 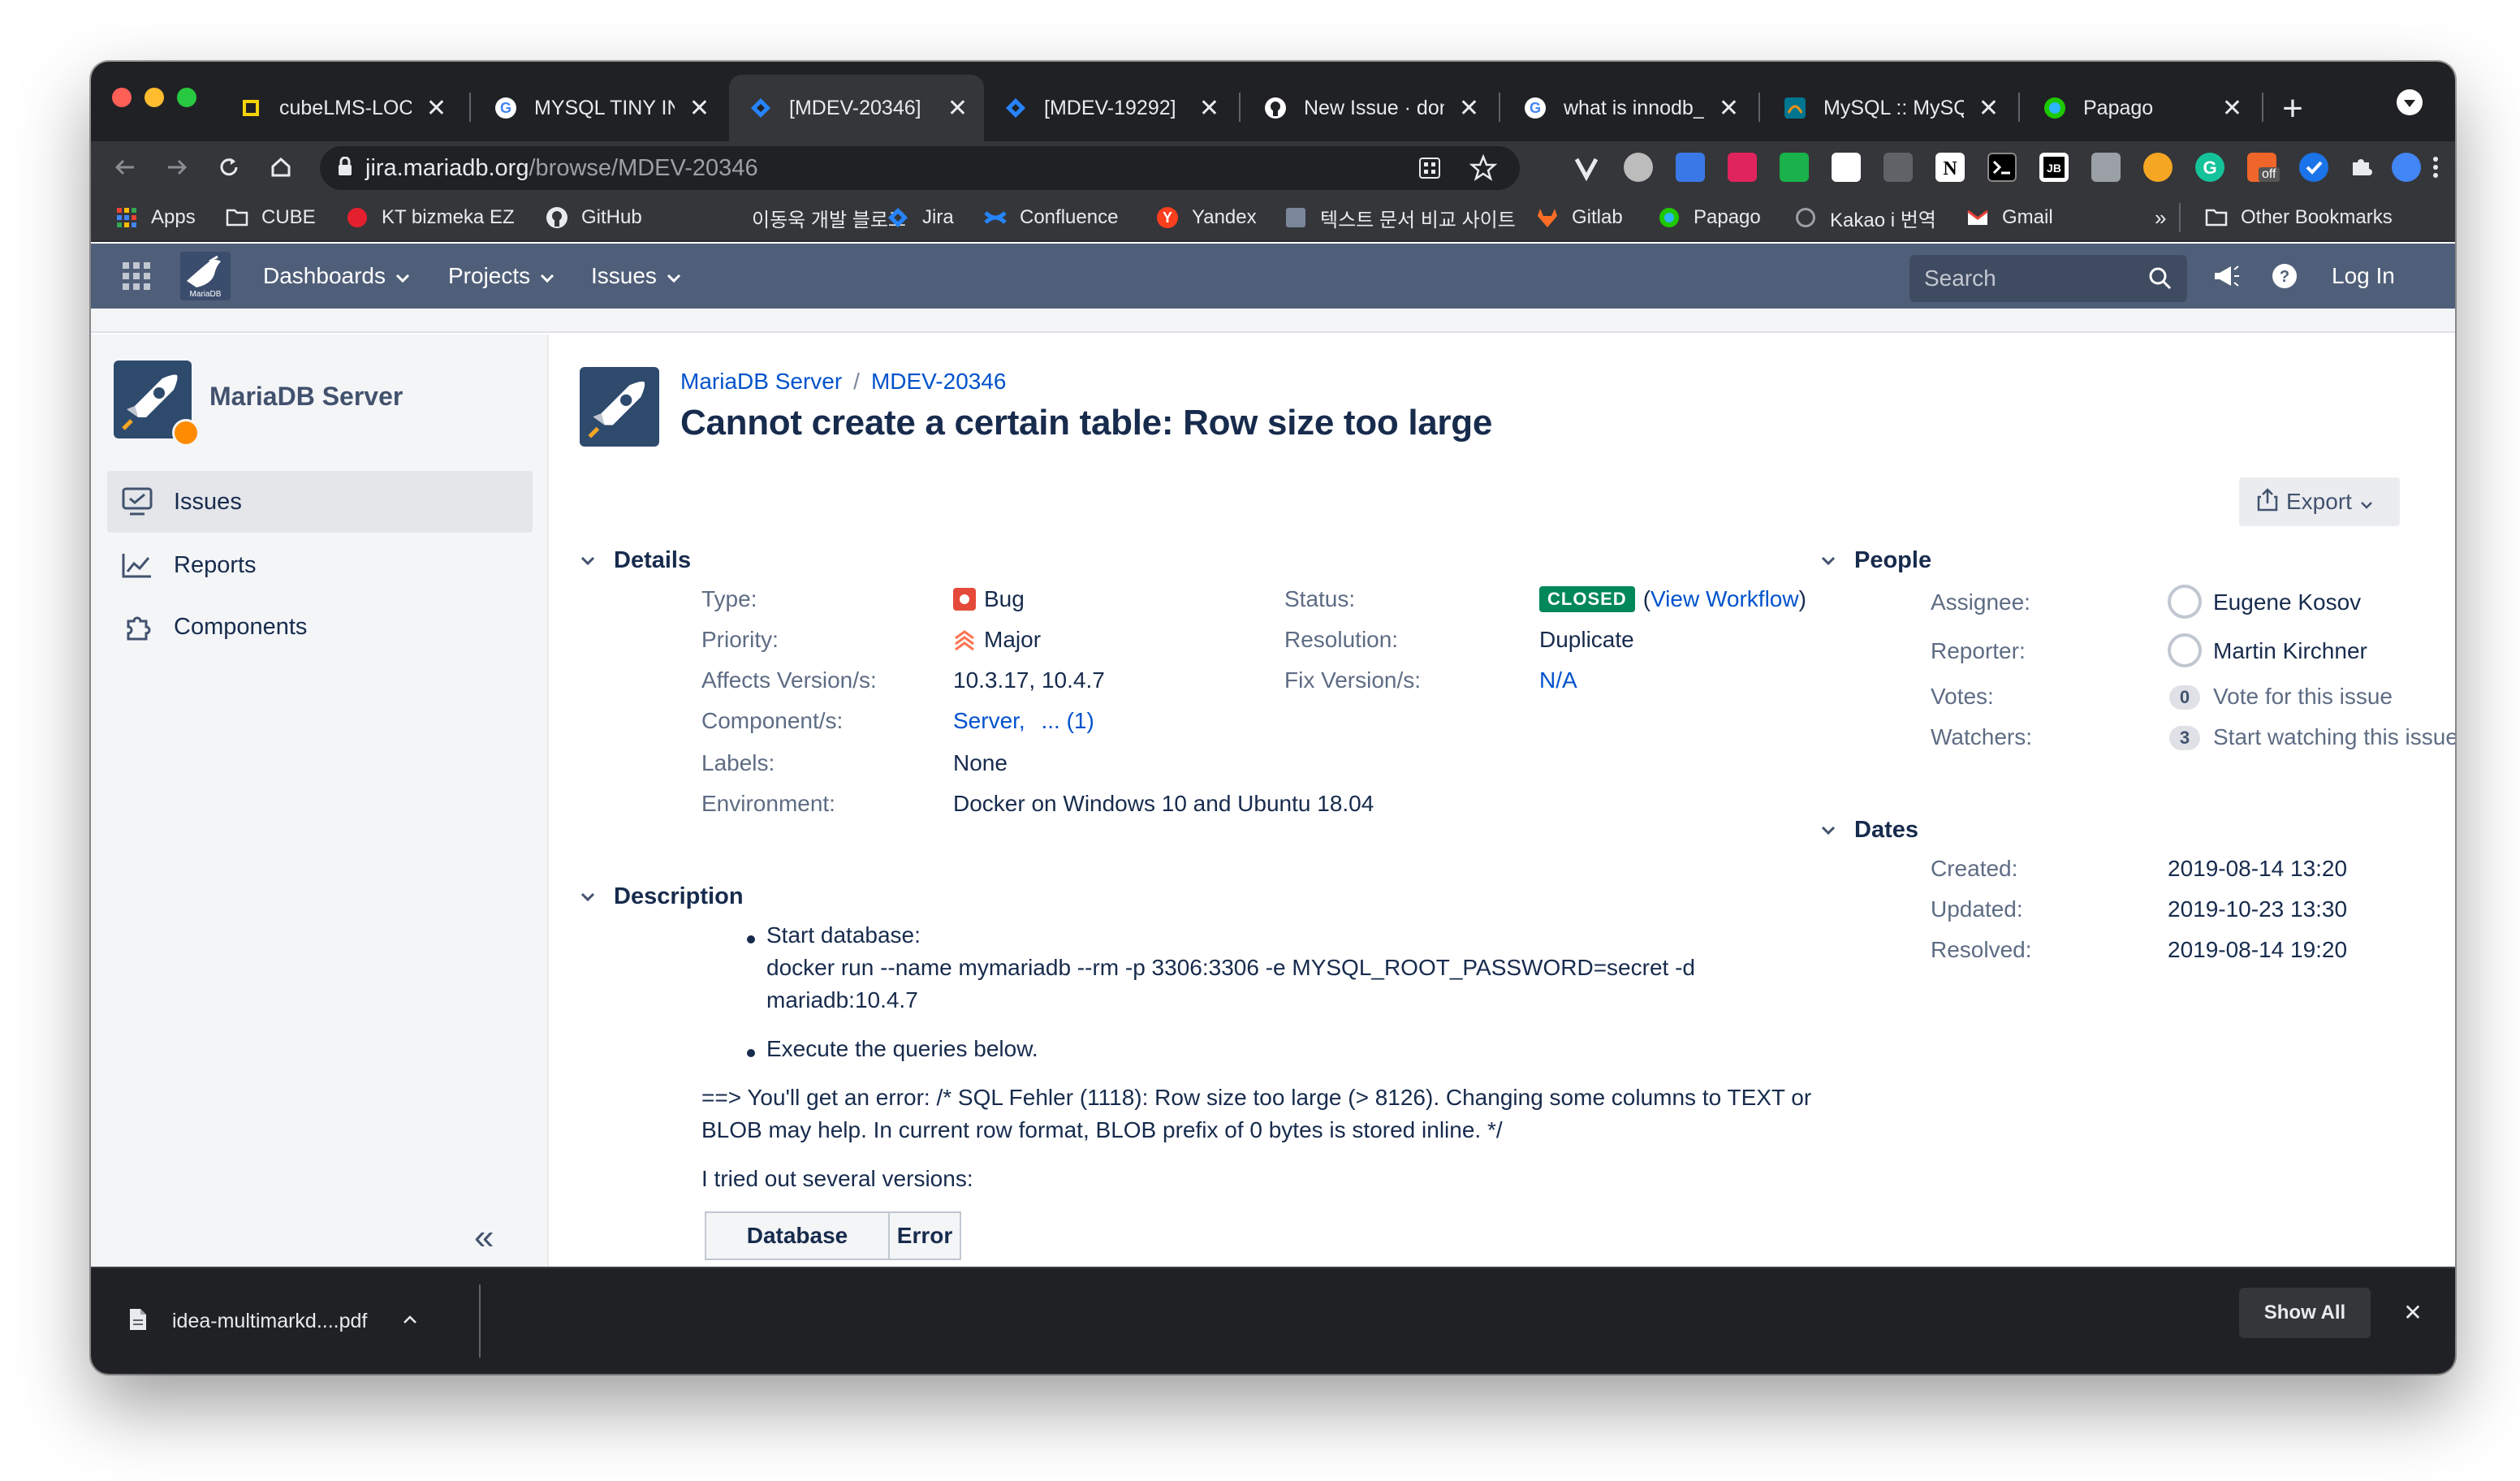 What do you see at coordinates (2441, 167) in the screenshot?
I see `kebab-menu-icon` at bounding box center [2441, 167].